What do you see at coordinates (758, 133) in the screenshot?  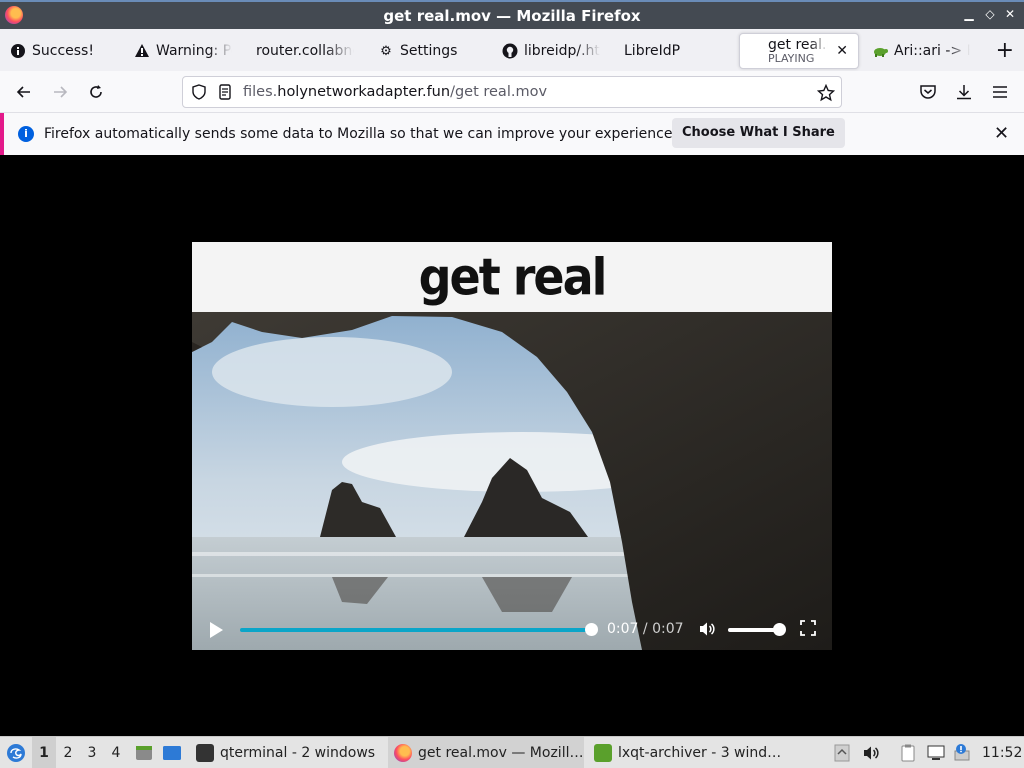 I see `choose-what-i-share-button: Choose What I Share` at bounding box center [758, 133].